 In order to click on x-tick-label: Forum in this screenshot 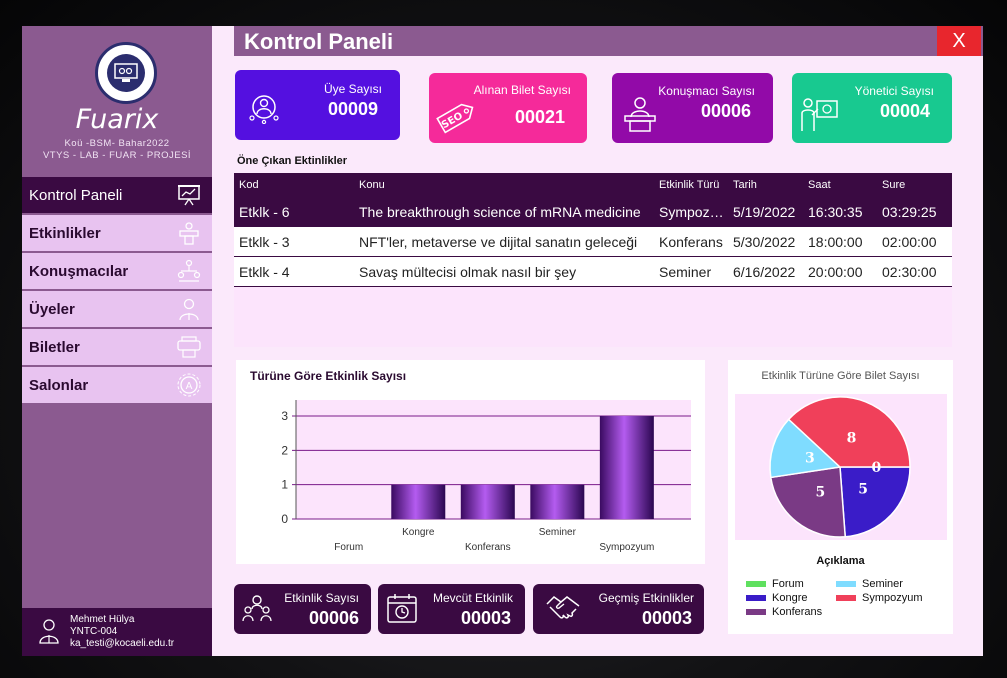, I will do `click(348, 547)`.